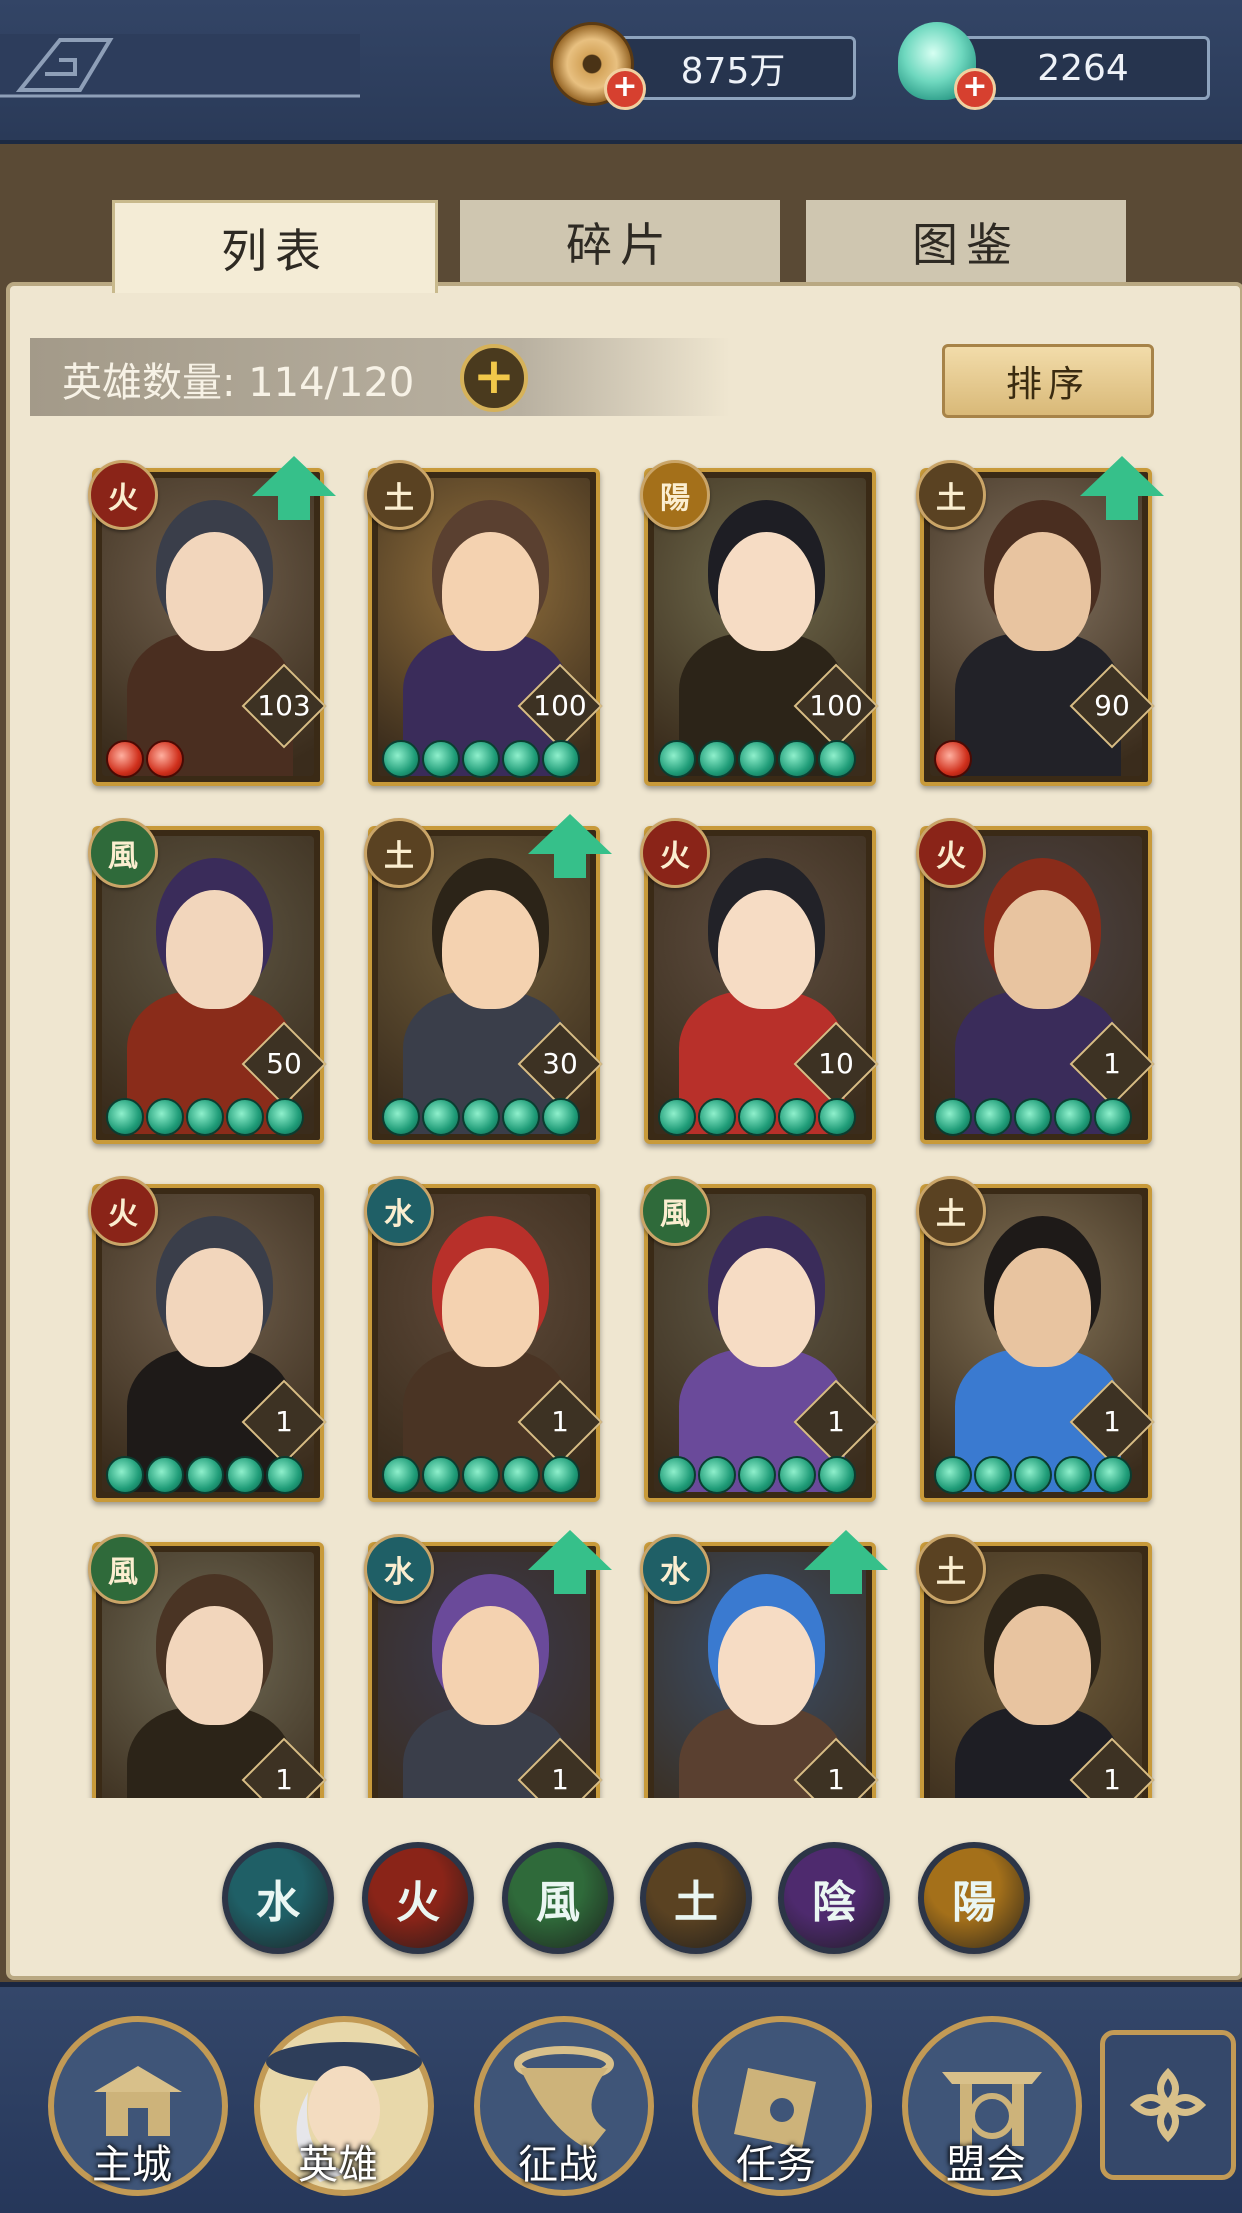  Describe the element at coordinates (759, 623) in the screenshot. I see `hero-card: 陽 100` at that location.